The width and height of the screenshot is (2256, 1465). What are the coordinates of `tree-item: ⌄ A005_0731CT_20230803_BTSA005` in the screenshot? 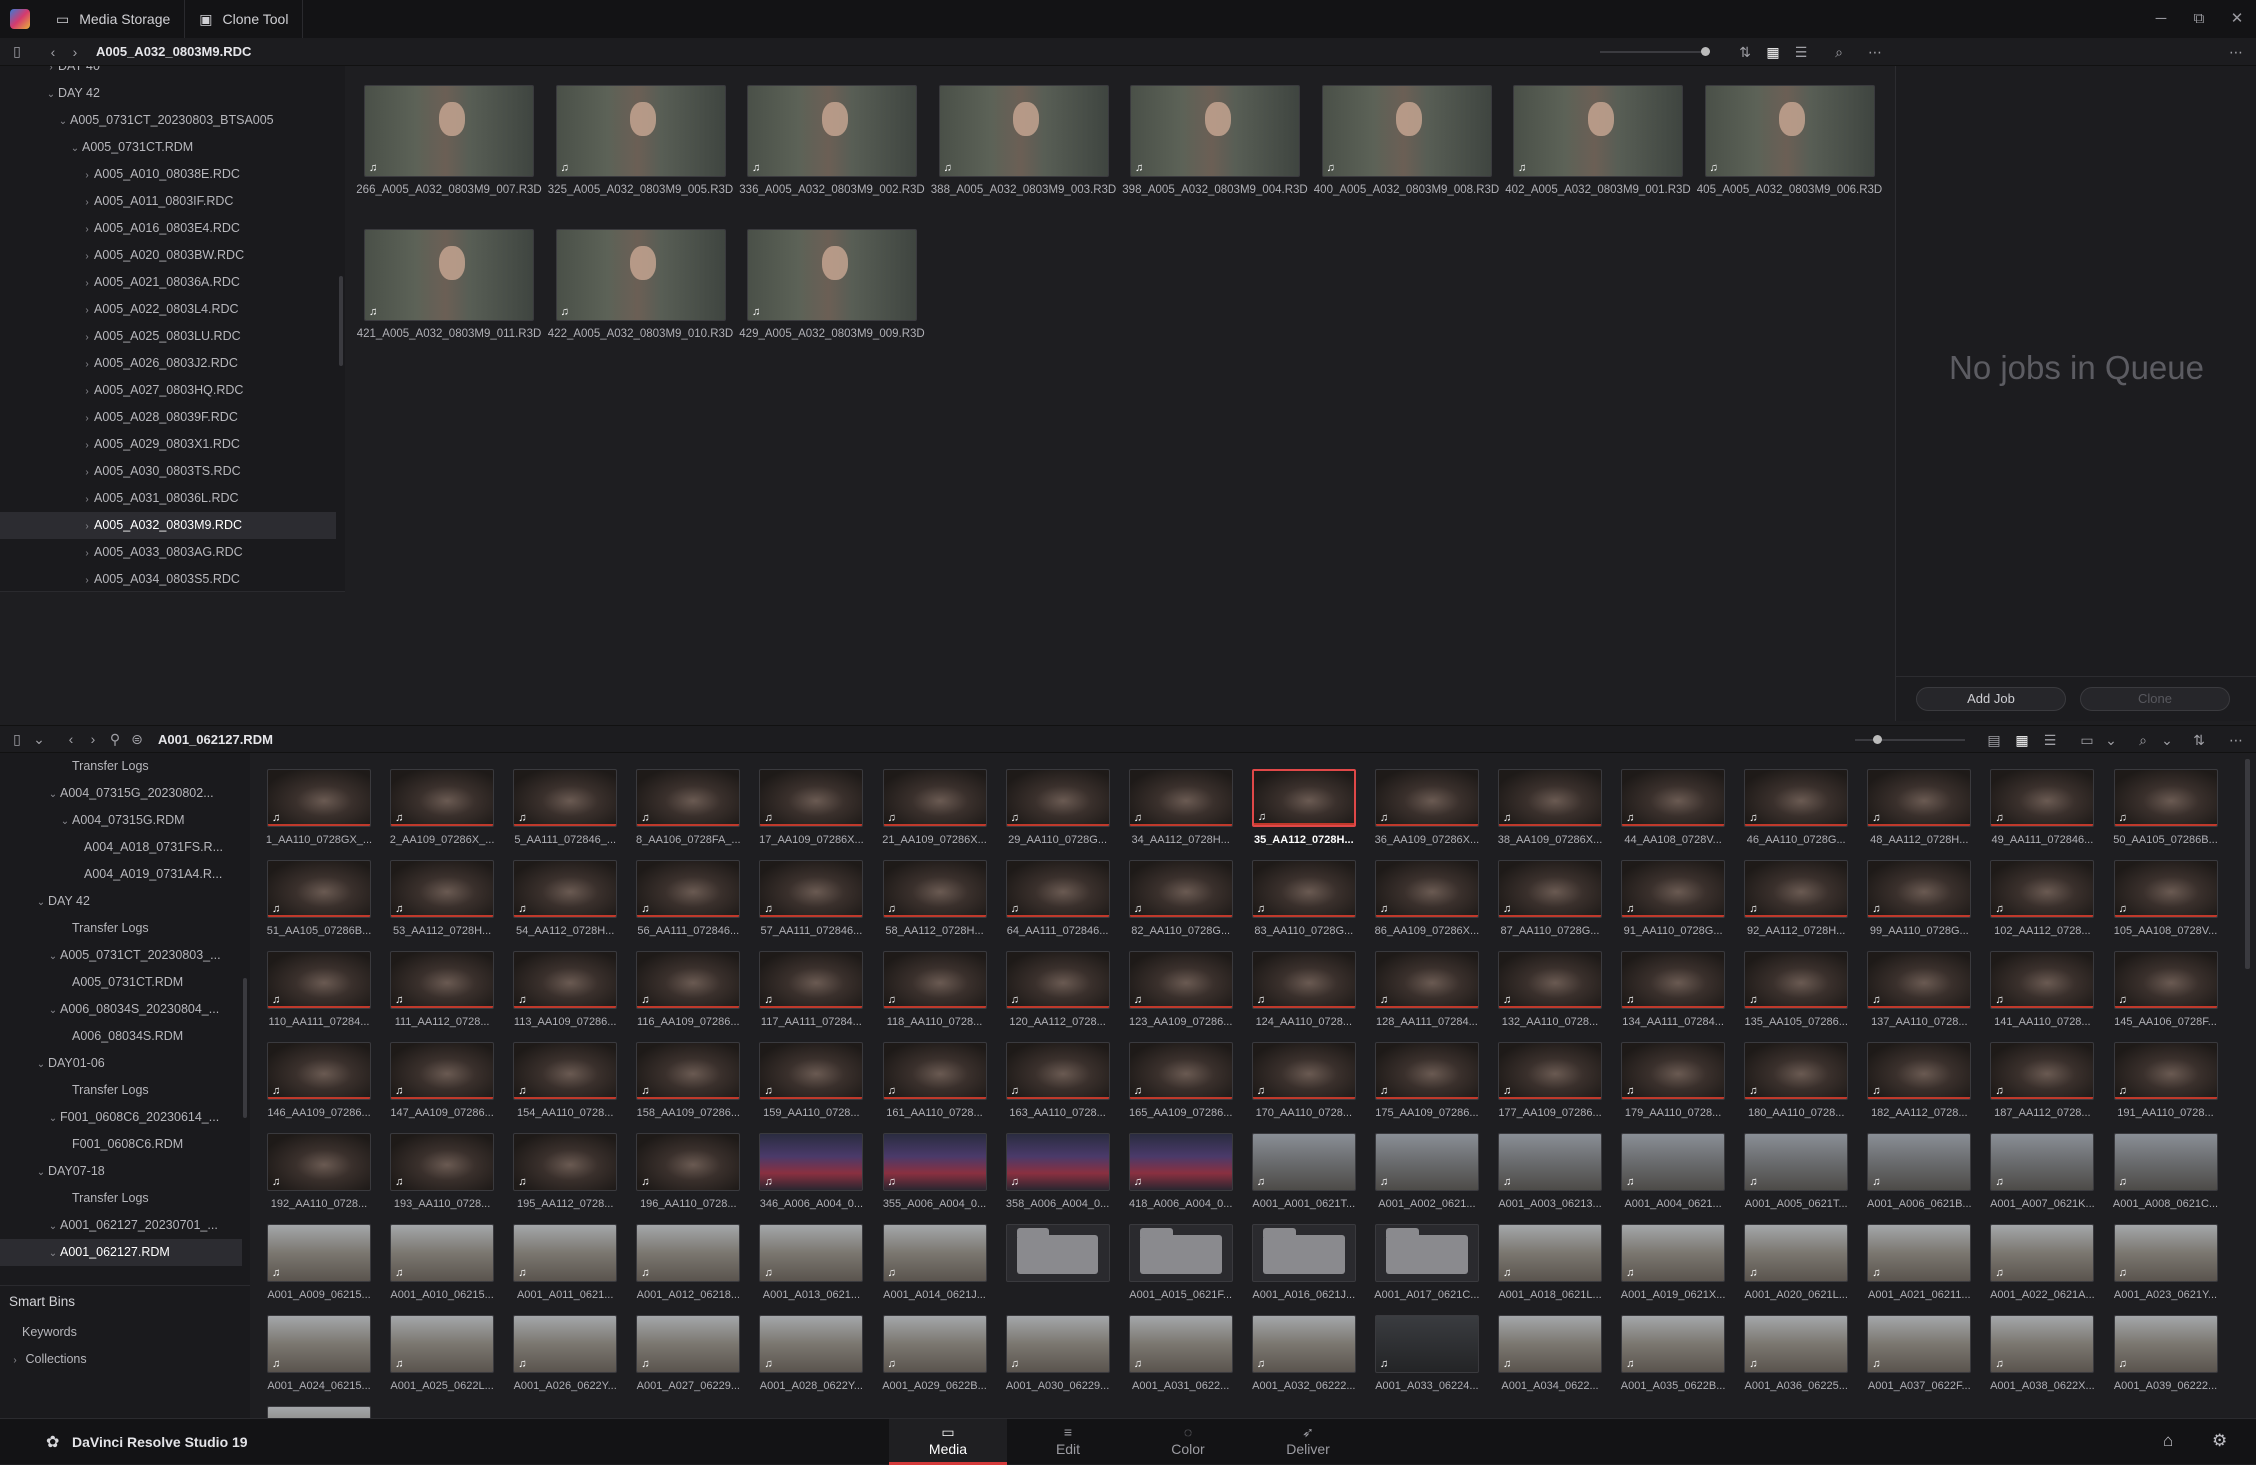 It's located at (168, 120).